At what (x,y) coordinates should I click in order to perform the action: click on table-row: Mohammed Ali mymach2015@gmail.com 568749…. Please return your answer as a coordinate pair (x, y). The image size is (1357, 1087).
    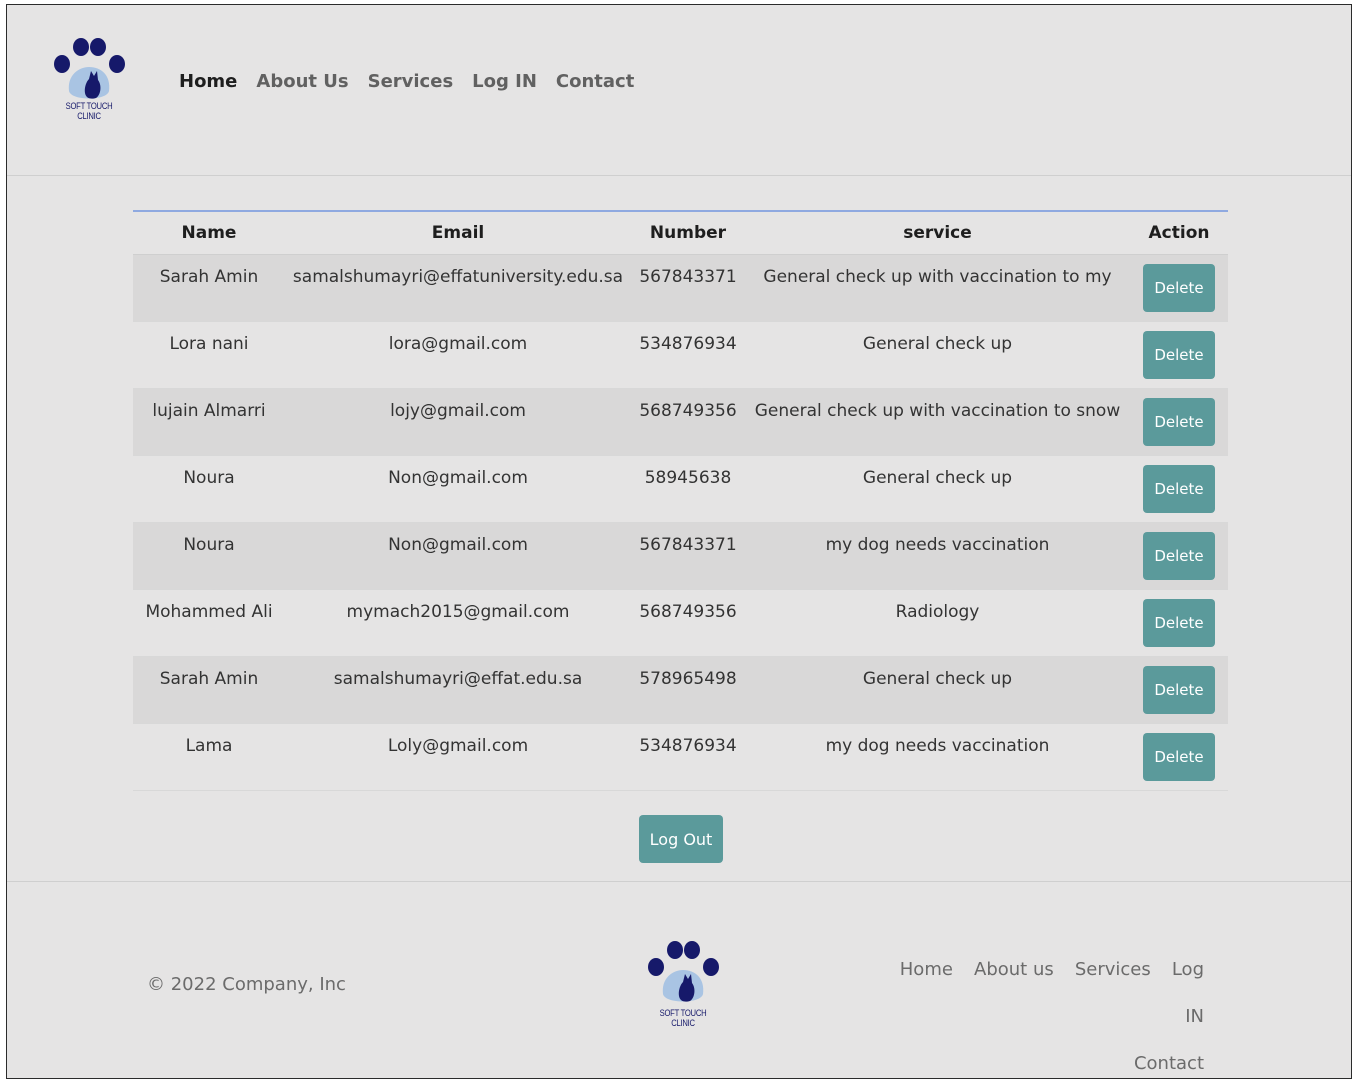
    Looking at the image, I should click on (680, 623).